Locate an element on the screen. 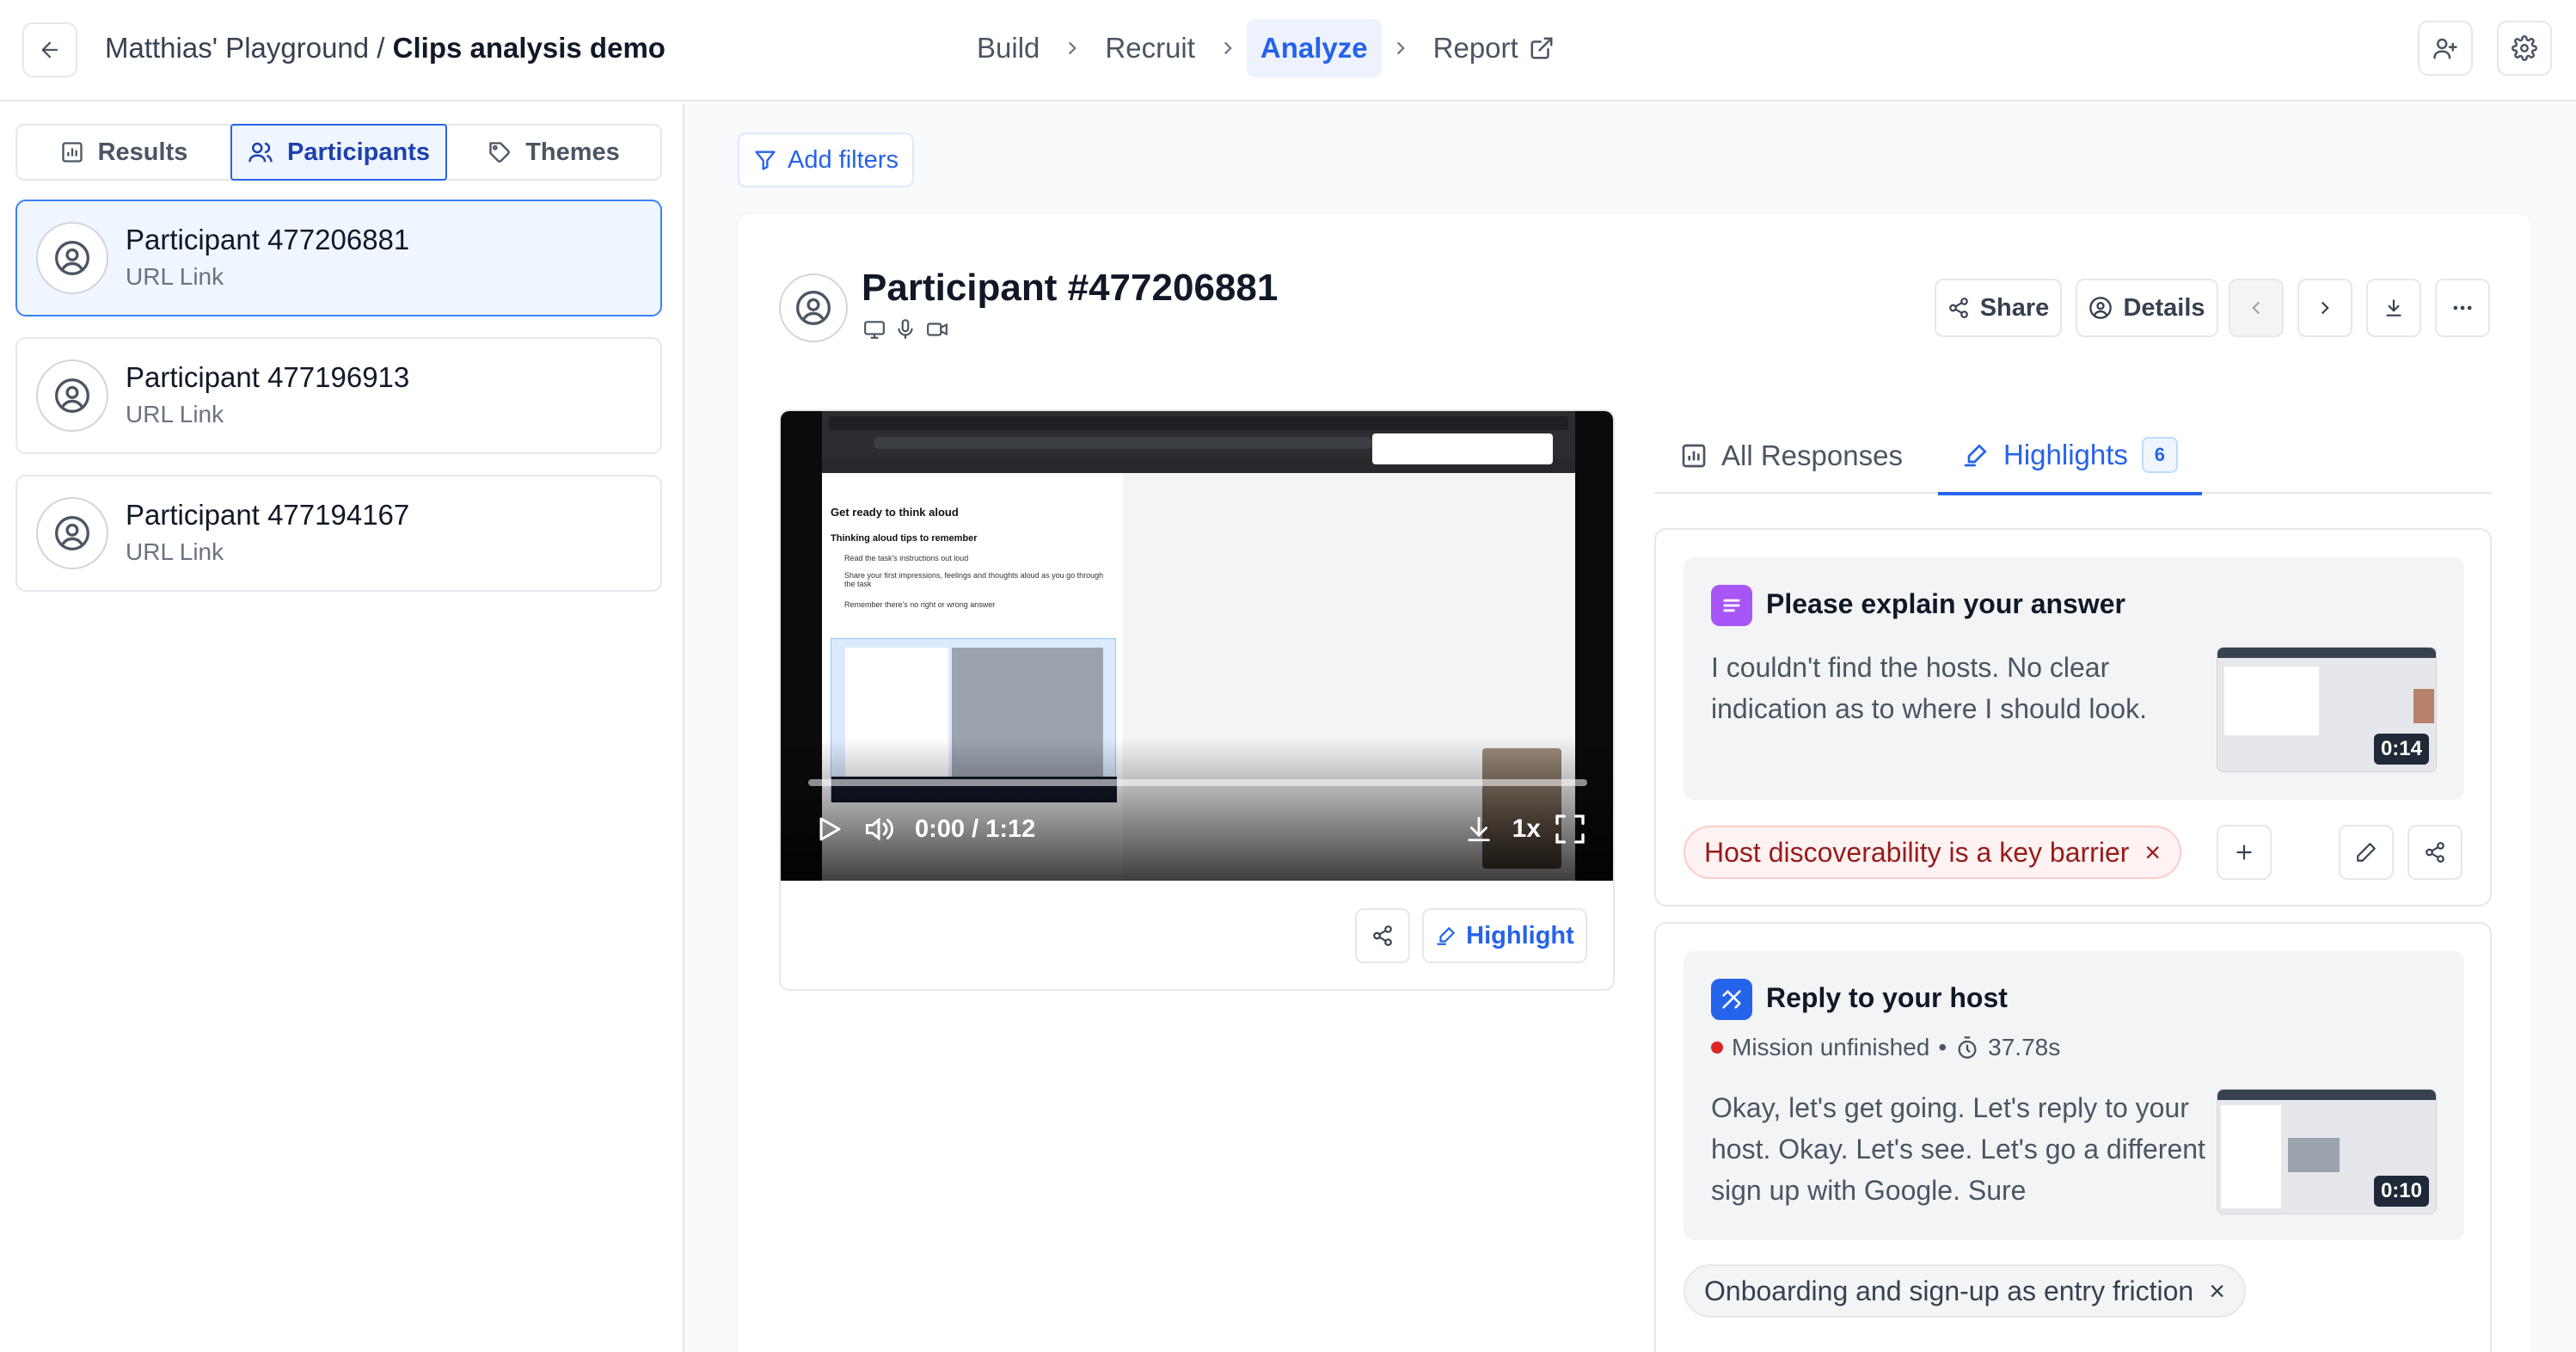 Image resolution: width=2576 pixels, height=1352 pixels. download-button is located at coordinates (2393, 308).